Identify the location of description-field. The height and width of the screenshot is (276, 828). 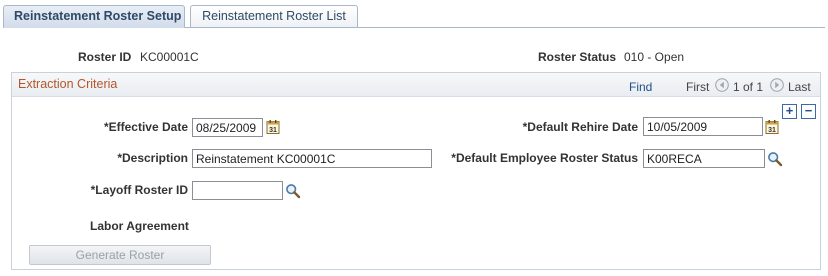
(312, 158).